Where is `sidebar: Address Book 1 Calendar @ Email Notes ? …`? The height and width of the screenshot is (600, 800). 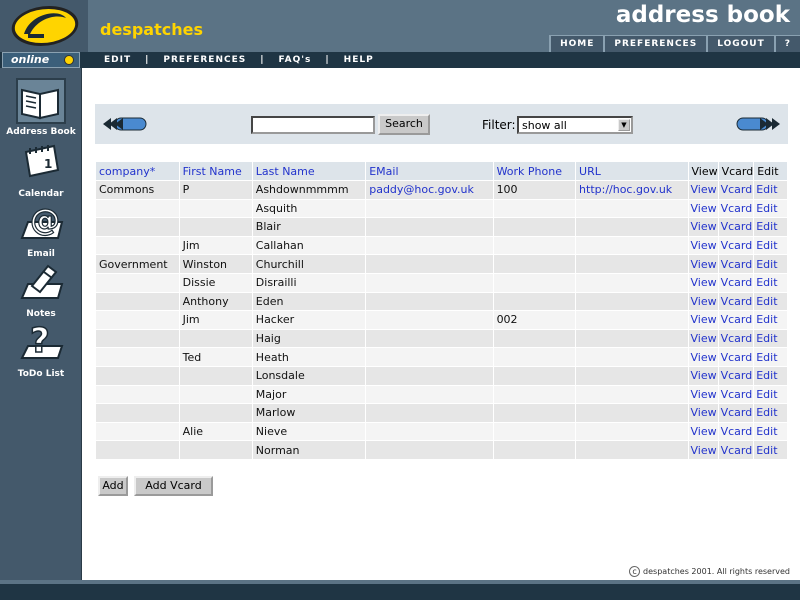 sidebar: Address Book 1 Calendar @ Email Notes ? … is located at coordinates (41, 334).